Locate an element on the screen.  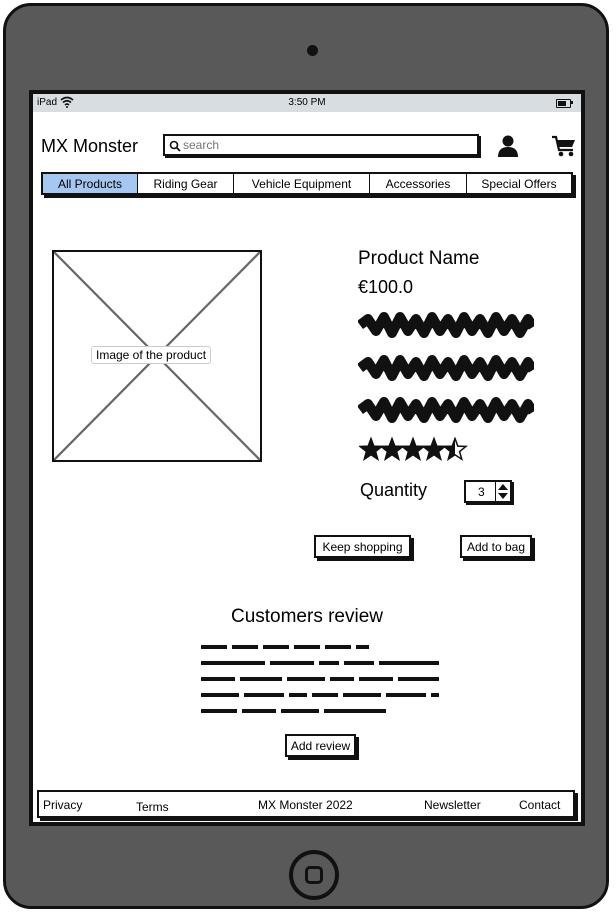
status-bar: iPad 3:50 PM is located at coordinates (307, 103).